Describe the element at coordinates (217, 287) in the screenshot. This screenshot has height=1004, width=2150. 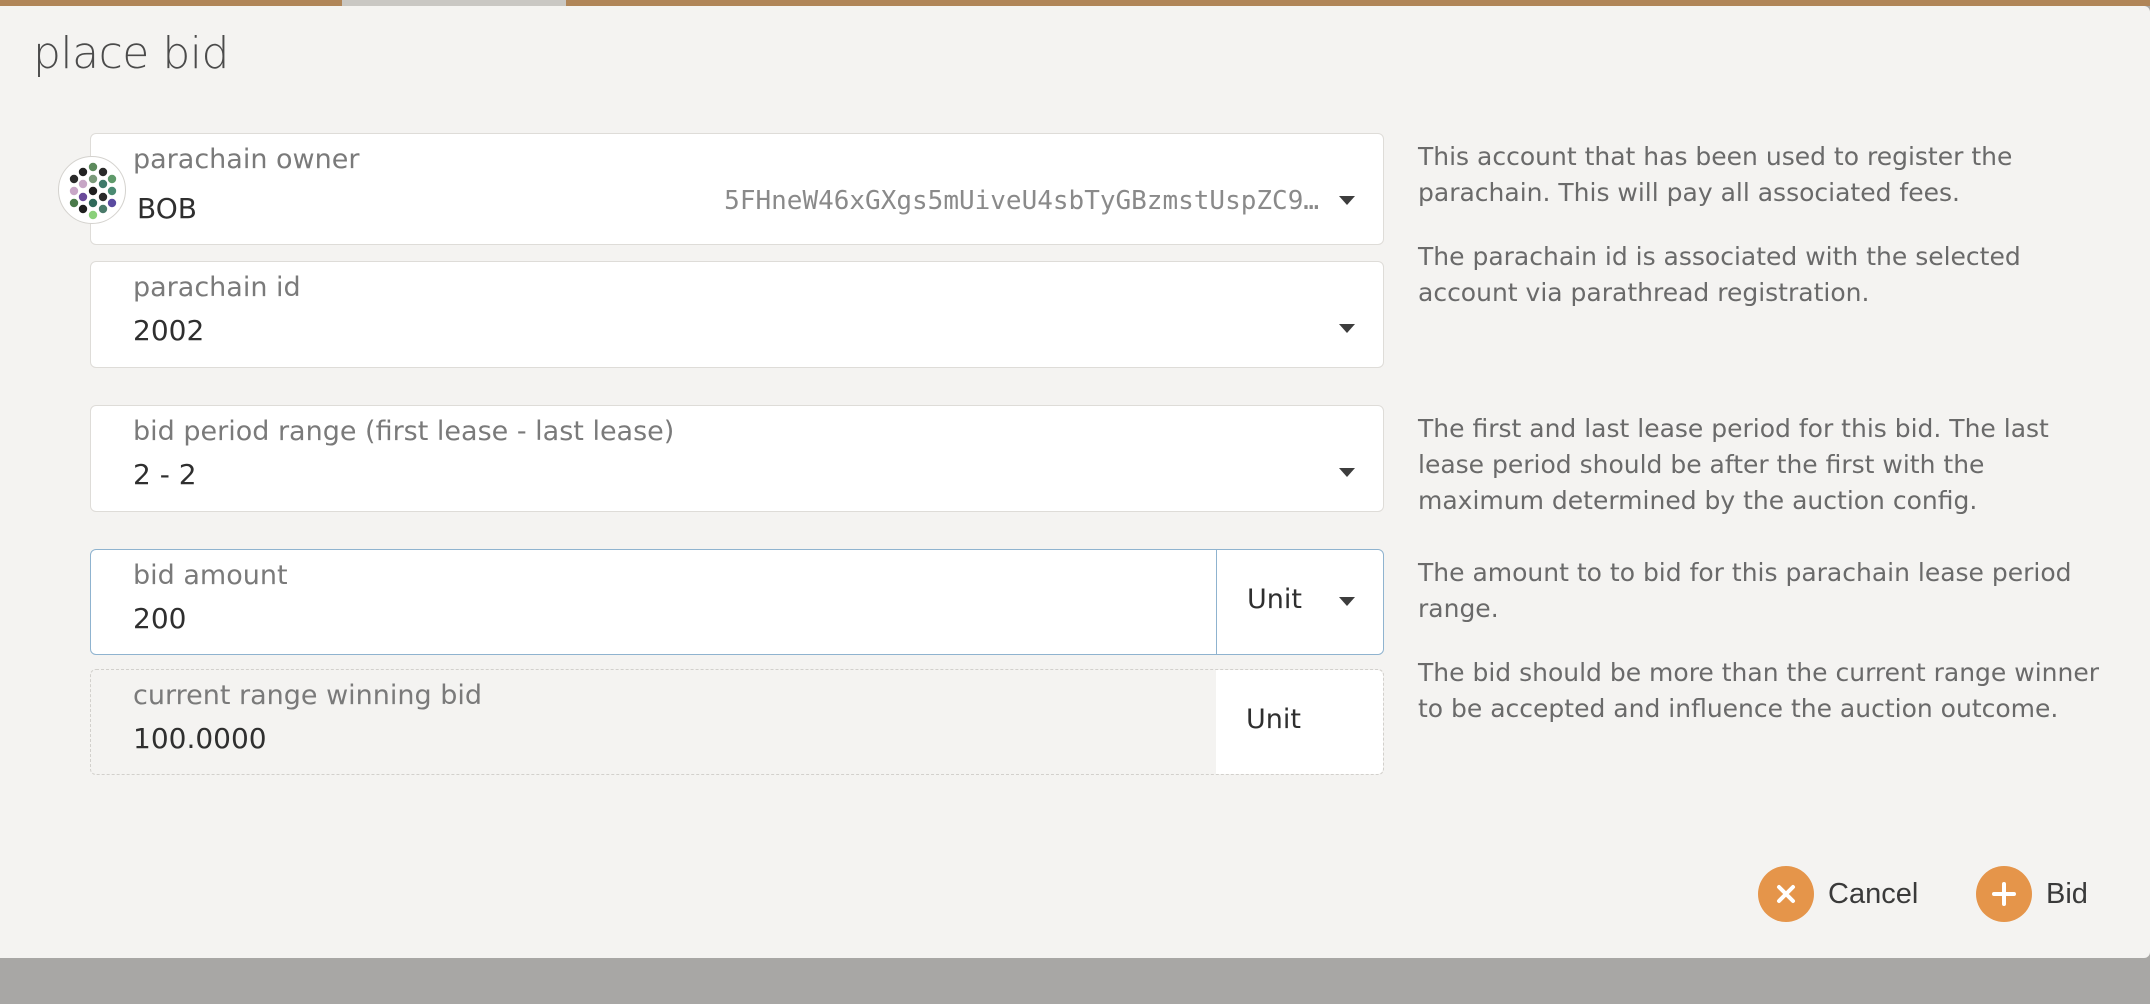
I see `parachain-id-label: parachain id` at that location.